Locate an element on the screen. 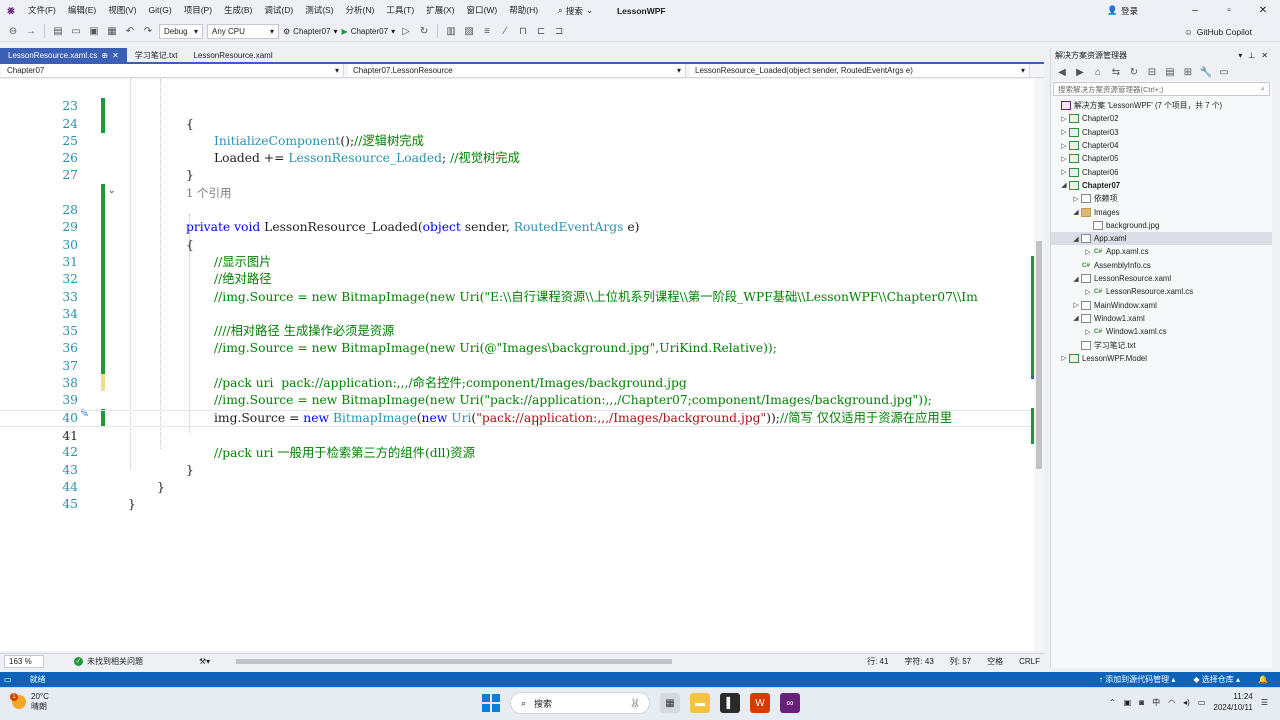  add-to-source-control: ↑ 添加到源代码管理 ▴ is located at coordinates (1137, 679).